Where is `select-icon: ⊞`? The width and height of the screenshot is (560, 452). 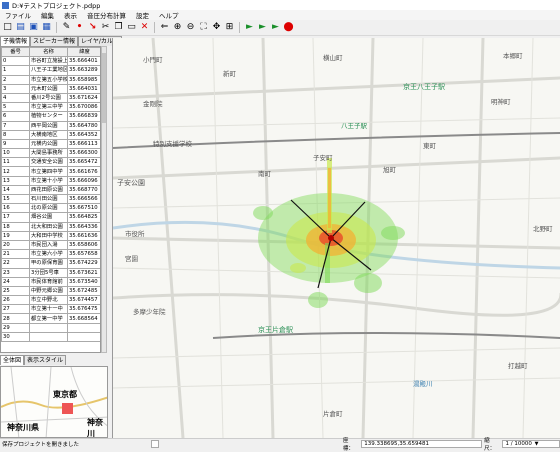
select-icon: ⊞ is located at coordinates (229, 27).